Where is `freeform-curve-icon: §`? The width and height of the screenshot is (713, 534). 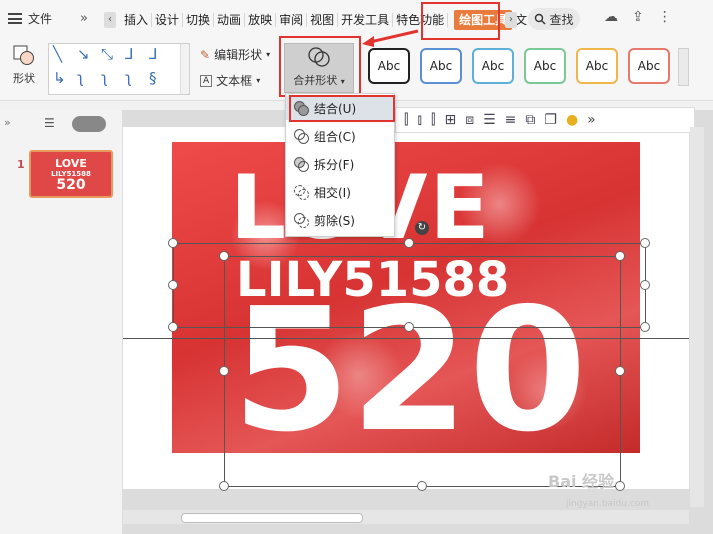
freeform-curve-icon: § is located at coordinates (153, 78).